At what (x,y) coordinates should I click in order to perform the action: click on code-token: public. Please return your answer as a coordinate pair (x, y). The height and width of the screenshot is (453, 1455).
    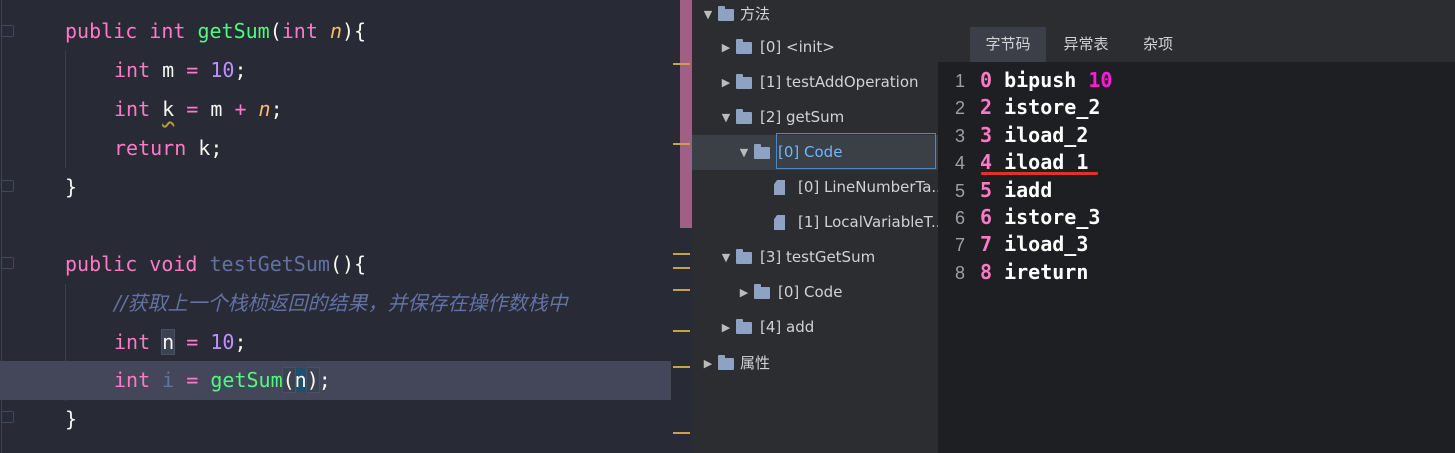
    Looking at the image, I should click on (101, 264).